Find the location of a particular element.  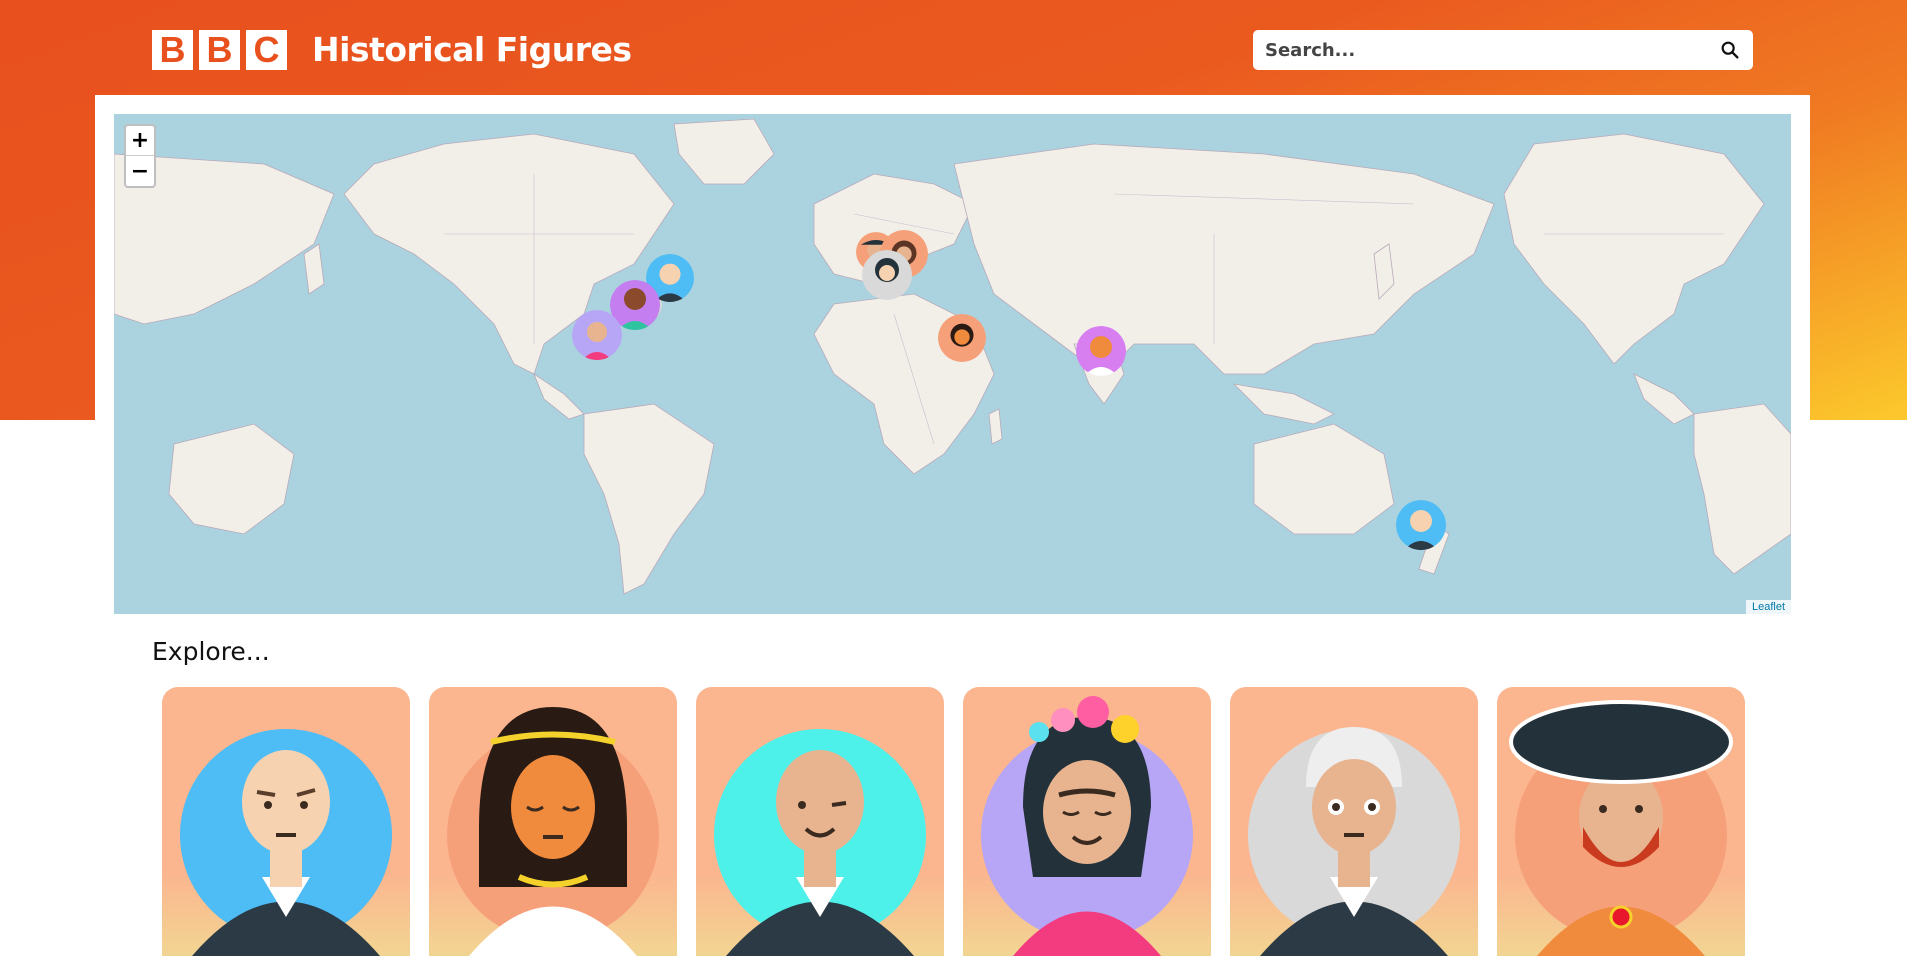

search-box is located at coordinates (1503, 50).